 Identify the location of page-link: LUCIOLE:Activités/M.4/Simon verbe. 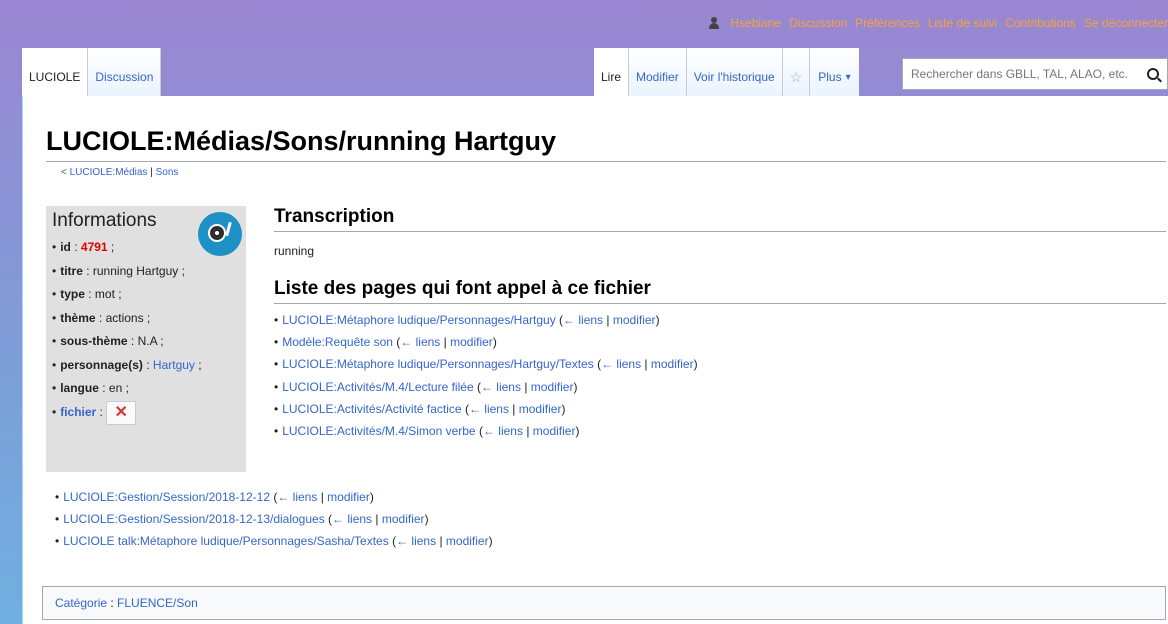
(378, 431).